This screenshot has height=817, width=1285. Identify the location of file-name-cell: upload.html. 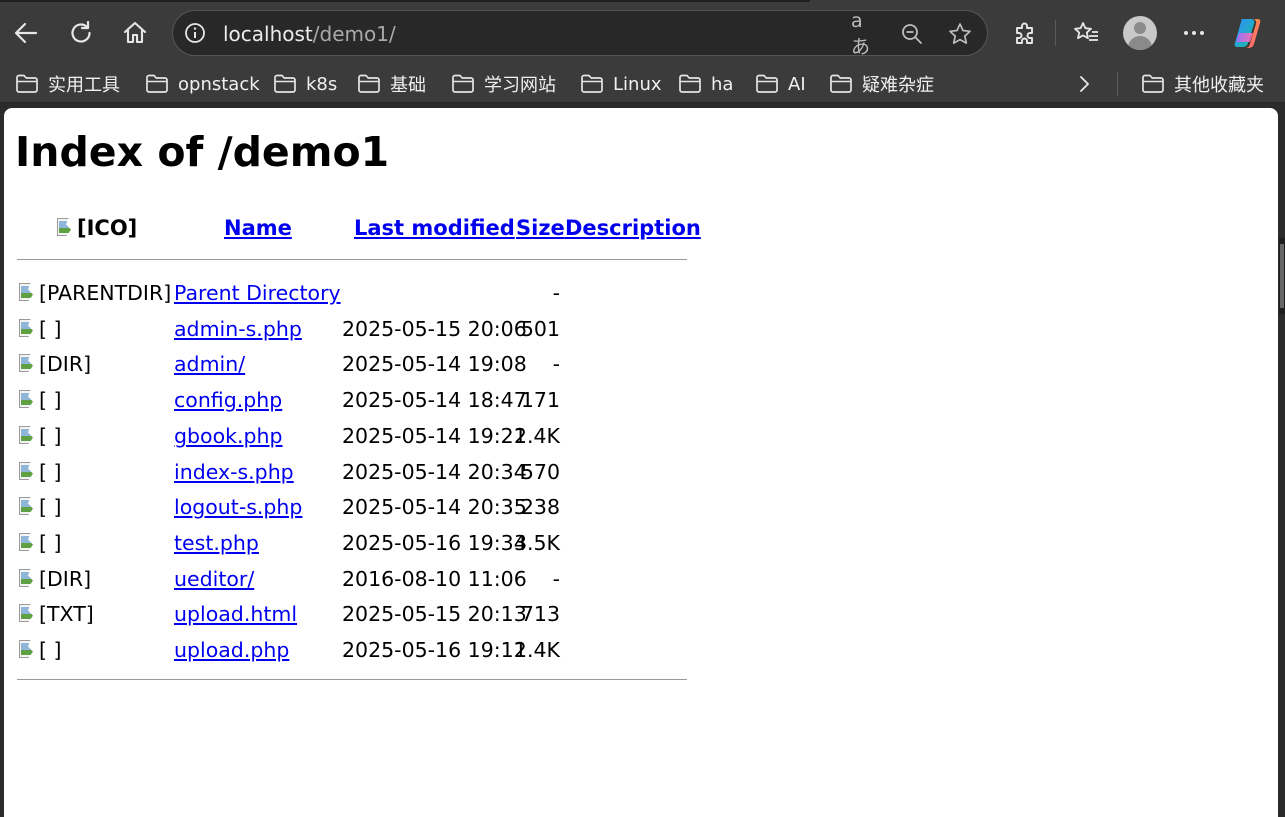
(235, 614).